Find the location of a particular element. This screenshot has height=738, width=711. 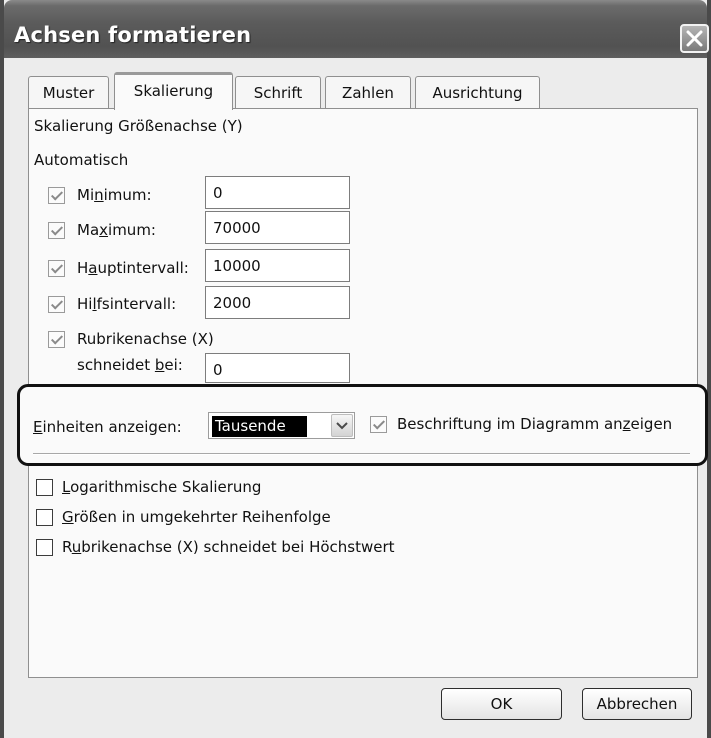

log-scale-checkbox is located at coordinates (44, 487).